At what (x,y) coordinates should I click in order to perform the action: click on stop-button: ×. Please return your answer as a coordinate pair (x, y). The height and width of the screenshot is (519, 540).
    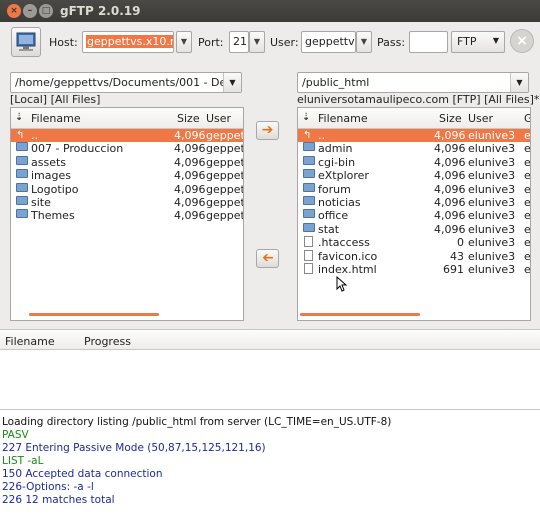
    Looking at the image, I should click on (522, 41).